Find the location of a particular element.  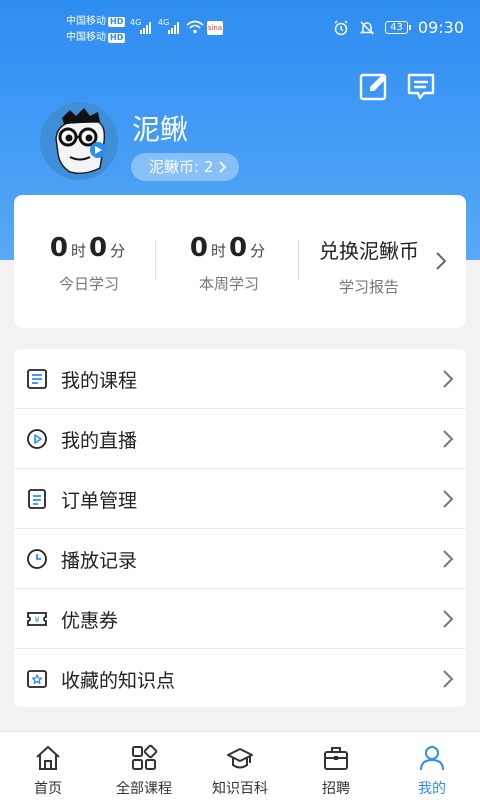

week-hours: 0 is located at coordinates (198, 248).